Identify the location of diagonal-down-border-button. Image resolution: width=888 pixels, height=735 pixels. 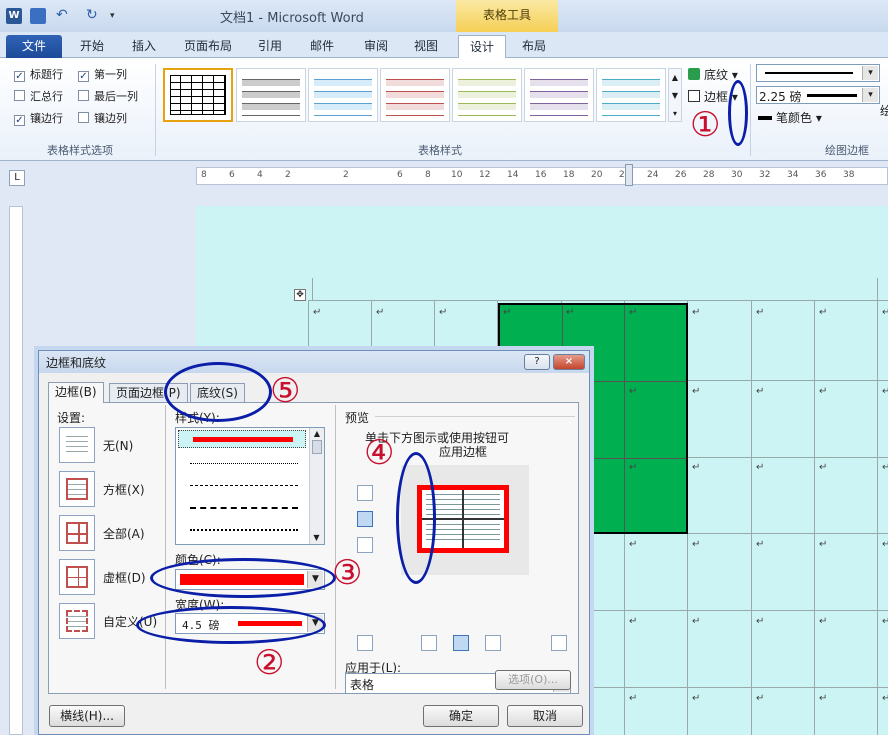
(365, 643).